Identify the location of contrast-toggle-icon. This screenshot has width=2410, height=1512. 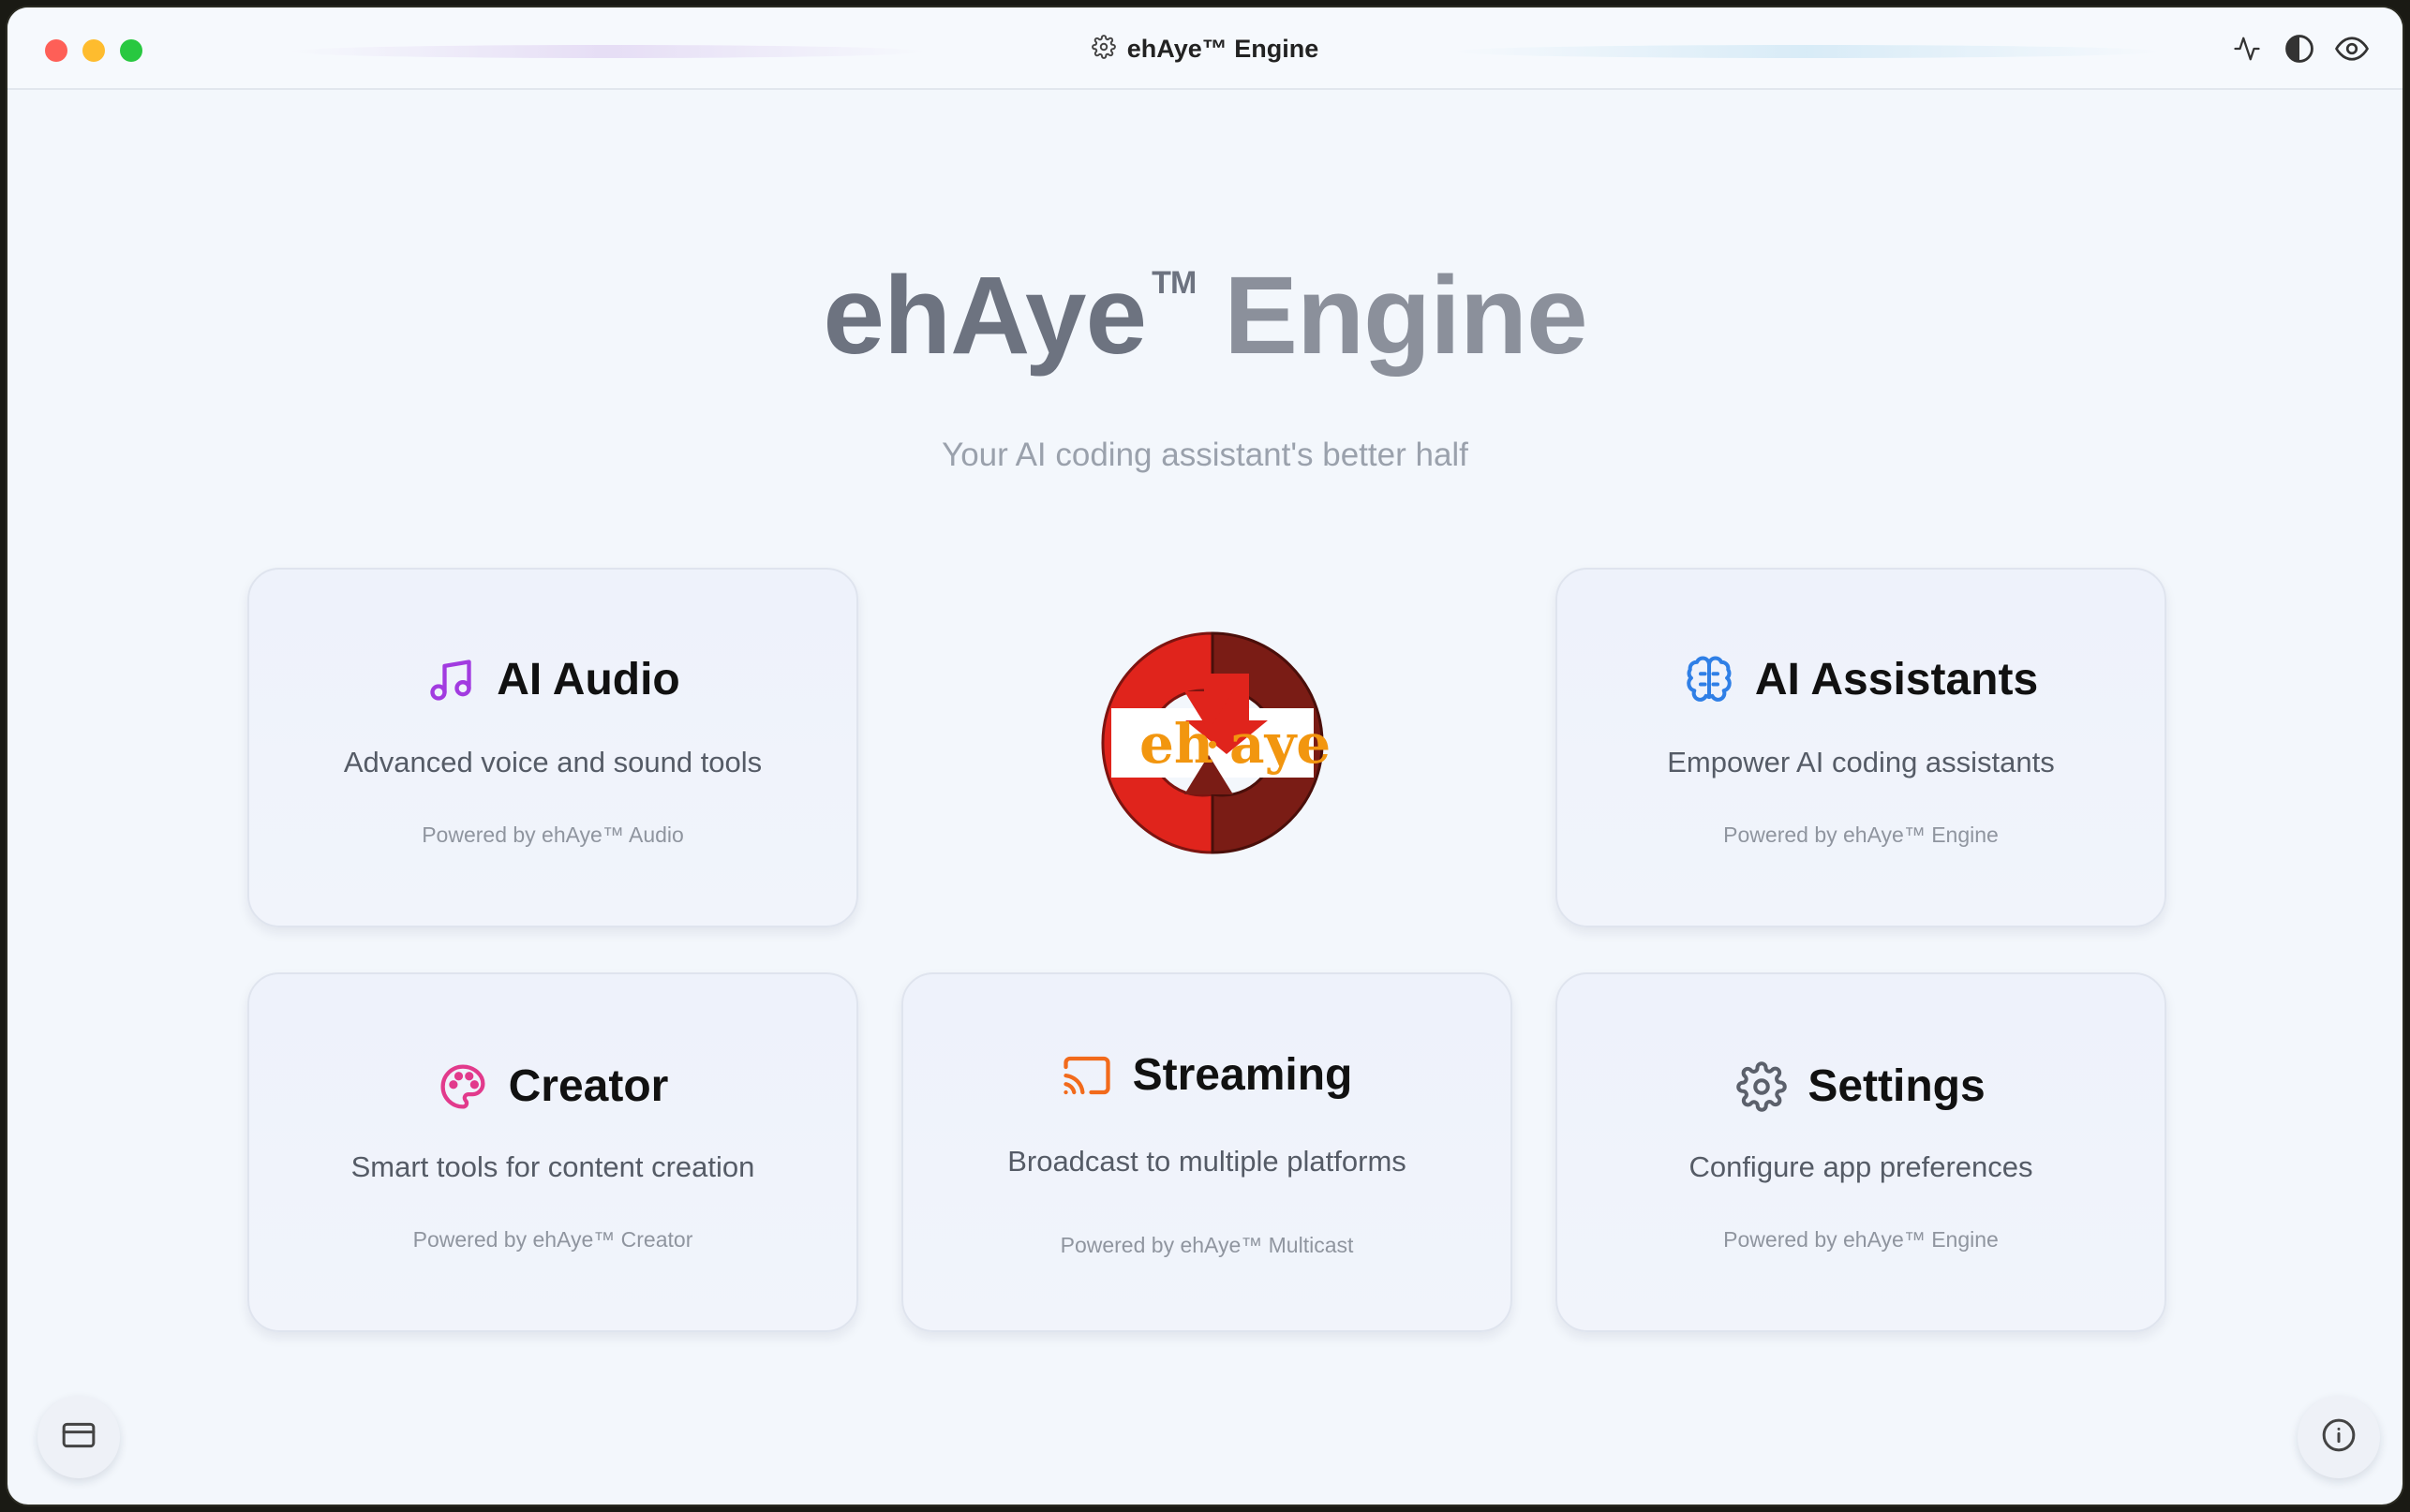
(2299, 49).